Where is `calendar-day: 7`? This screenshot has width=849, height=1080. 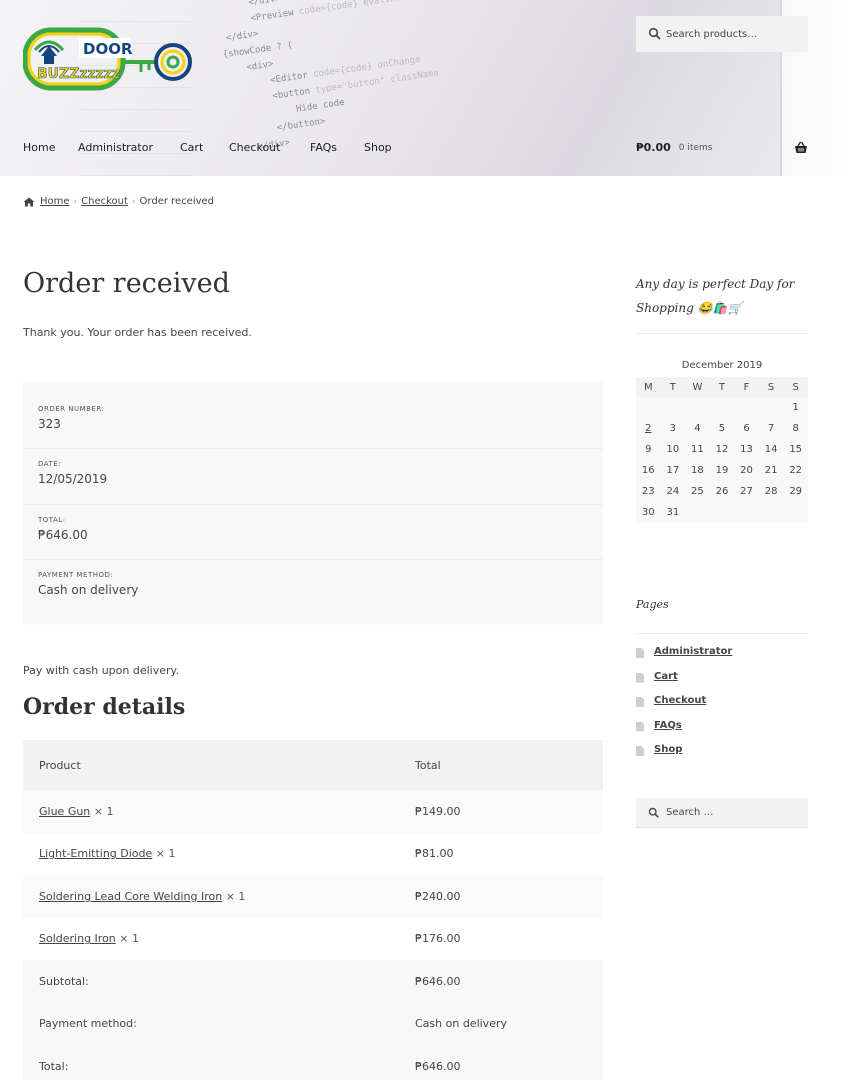
calendar-day: 7 is located at coordinates (771, 428).